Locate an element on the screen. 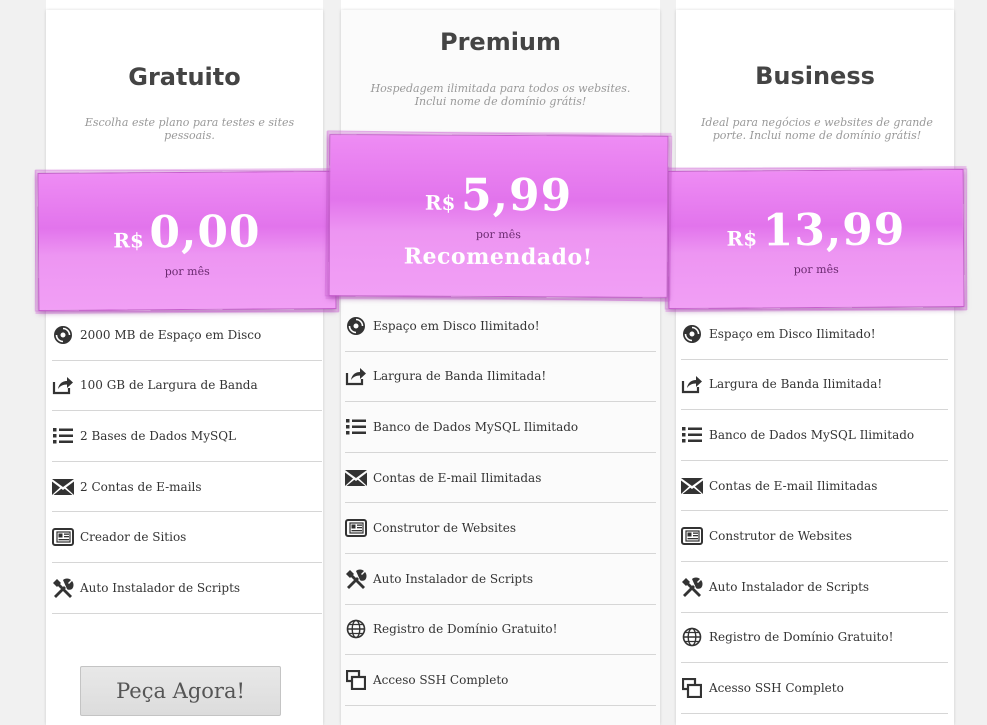 This screenshot has height=725, width=987. price-box-gratuito: R$ 0,00 por mês is located at coordinates (187, 241).